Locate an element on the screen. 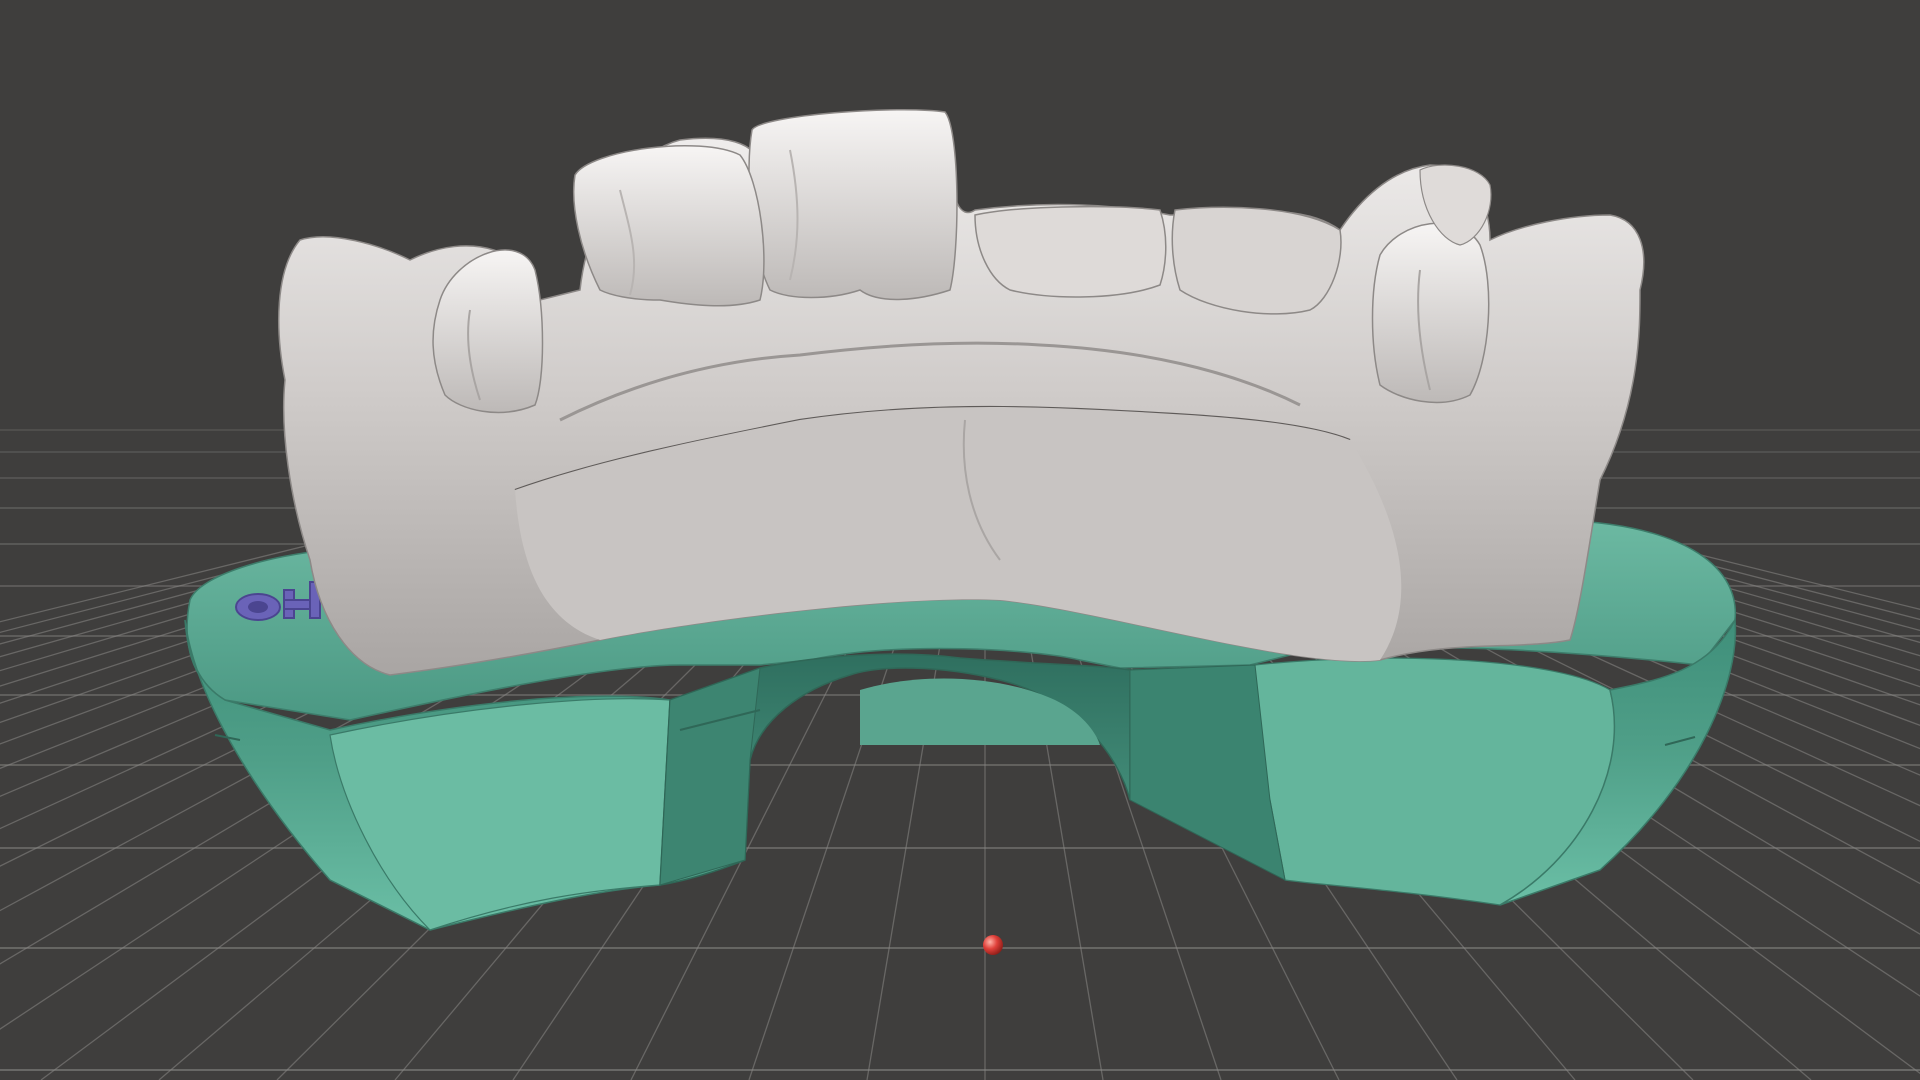  tooth-right-lateral-incisor is located at coordinates (668, 226).